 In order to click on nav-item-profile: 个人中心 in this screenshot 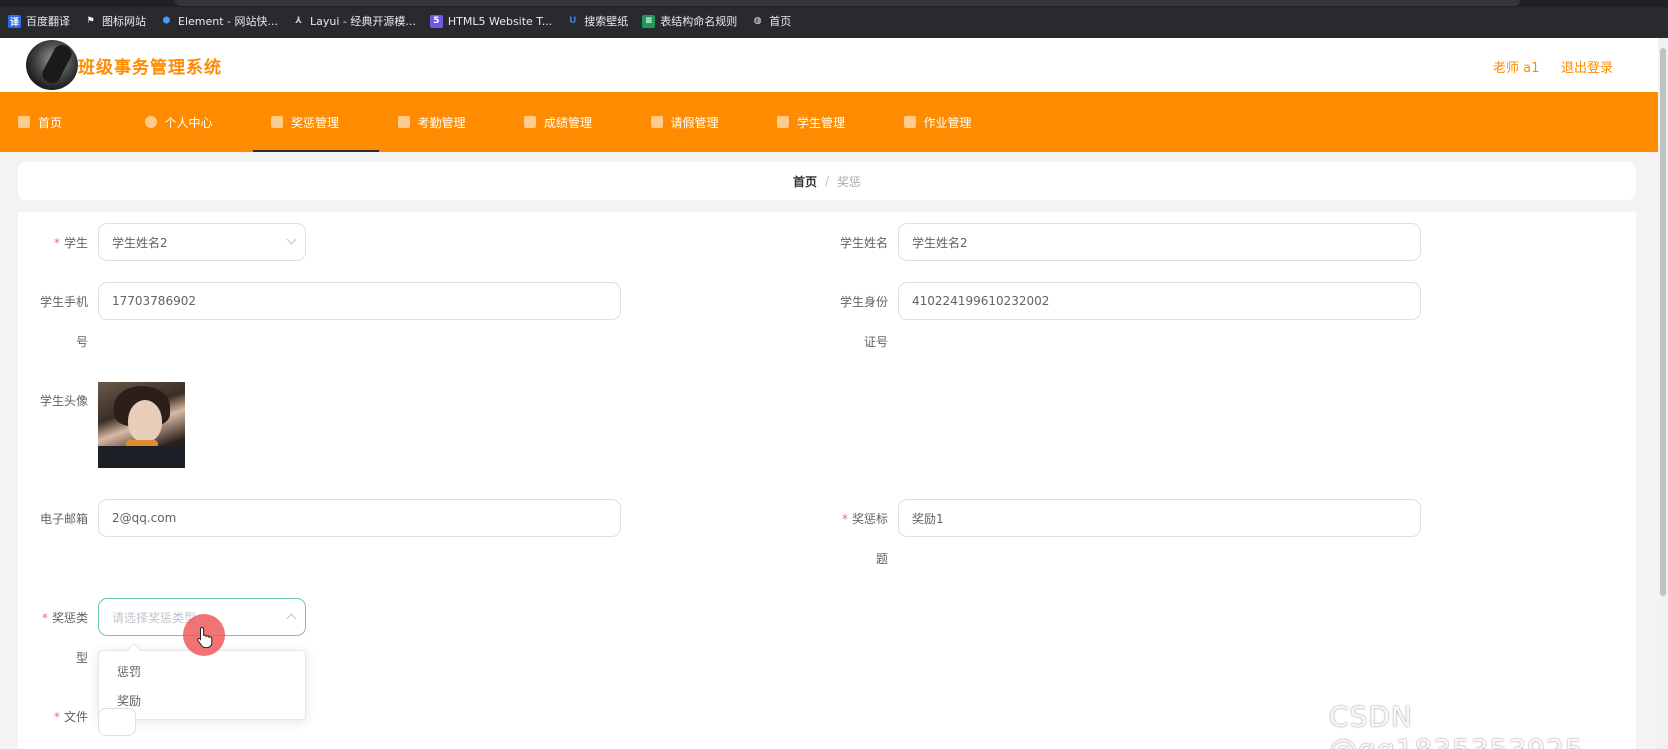, I will do `click(190, 122)`.